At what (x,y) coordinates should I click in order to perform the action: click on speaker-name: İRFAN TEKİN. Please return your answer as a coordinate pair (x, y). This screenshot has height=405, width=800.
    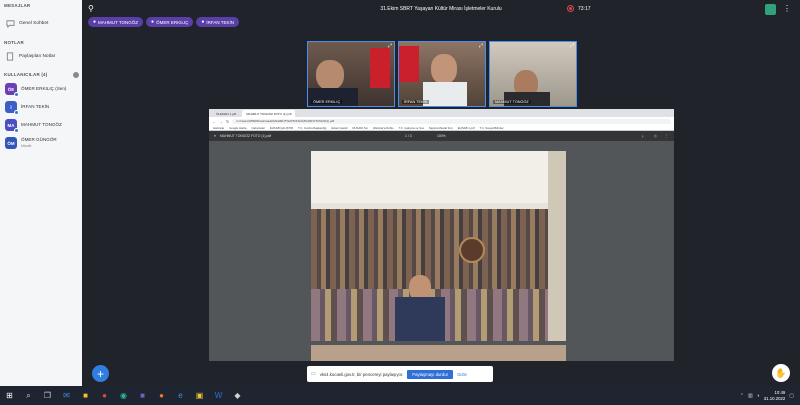
    Looking at the image, I should click on (220, 22).